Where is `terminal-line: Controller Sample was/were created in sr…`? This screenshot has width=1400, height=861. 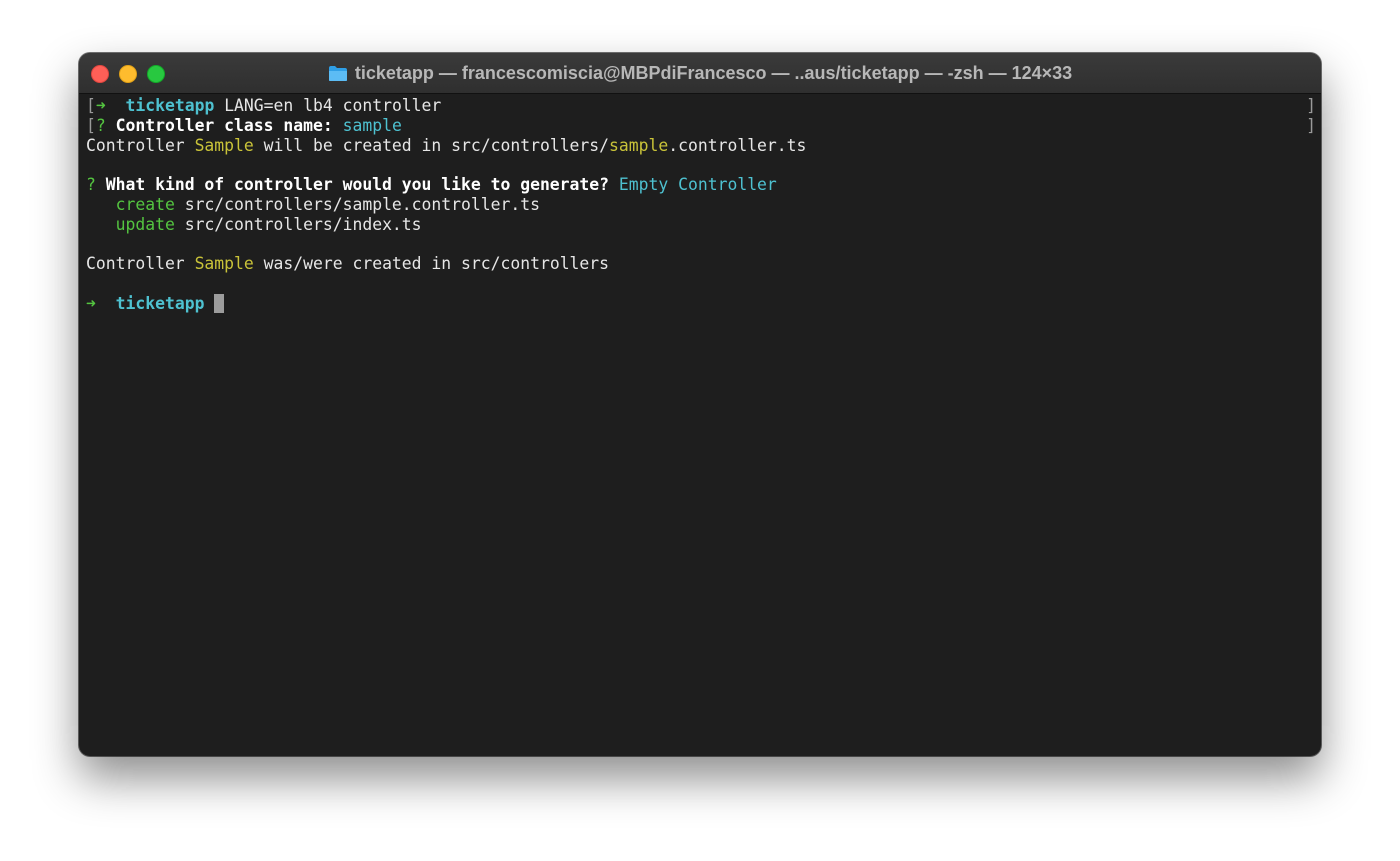 terminal-line: Controller Sample was/were created in sr… is located at coordinates (703, 264).